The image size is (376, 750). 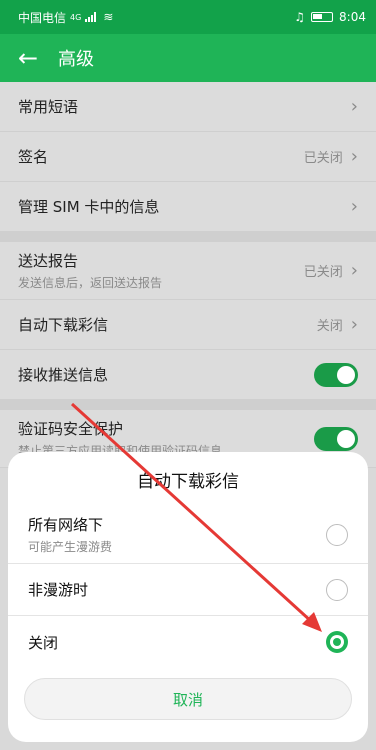 I want to click on setting-value: 关闭, so click(x=329, y=326).